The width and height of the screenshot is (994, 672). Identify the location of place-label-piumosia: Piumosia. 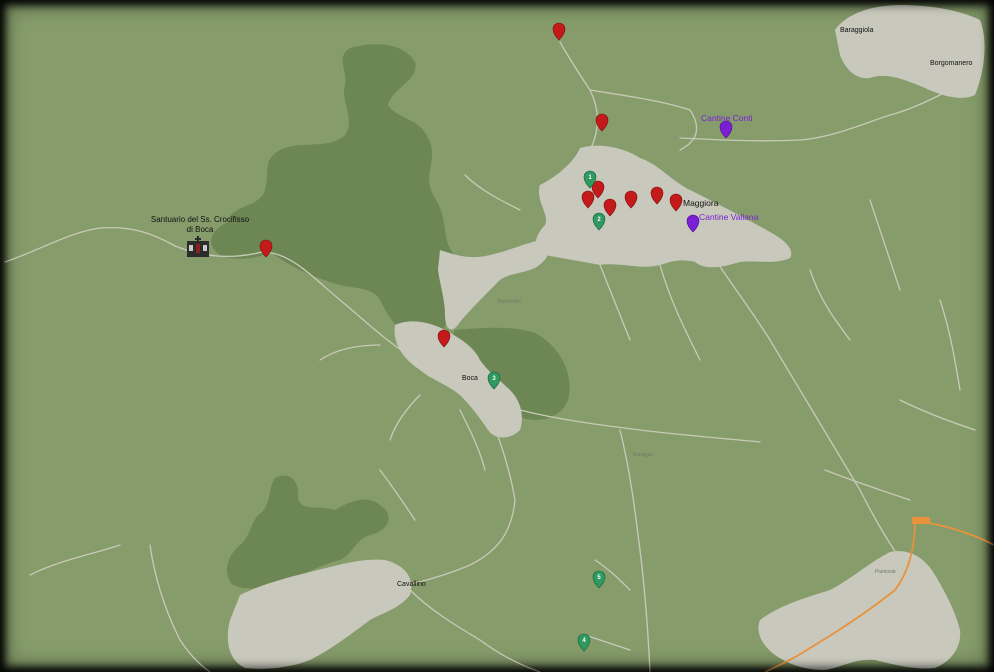
(885, 572).